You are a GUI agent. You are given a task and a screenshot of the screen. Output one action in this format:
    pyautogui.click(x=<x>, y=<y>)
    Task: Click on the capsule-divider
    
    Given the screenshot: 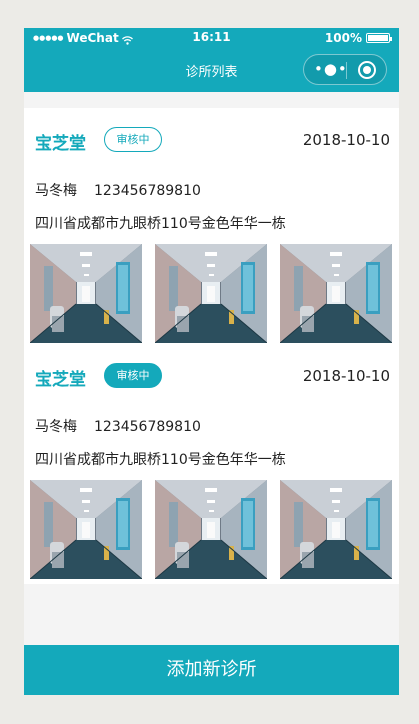 What is the action you would take?
    pyautogui.click(x=346, y=70)
    